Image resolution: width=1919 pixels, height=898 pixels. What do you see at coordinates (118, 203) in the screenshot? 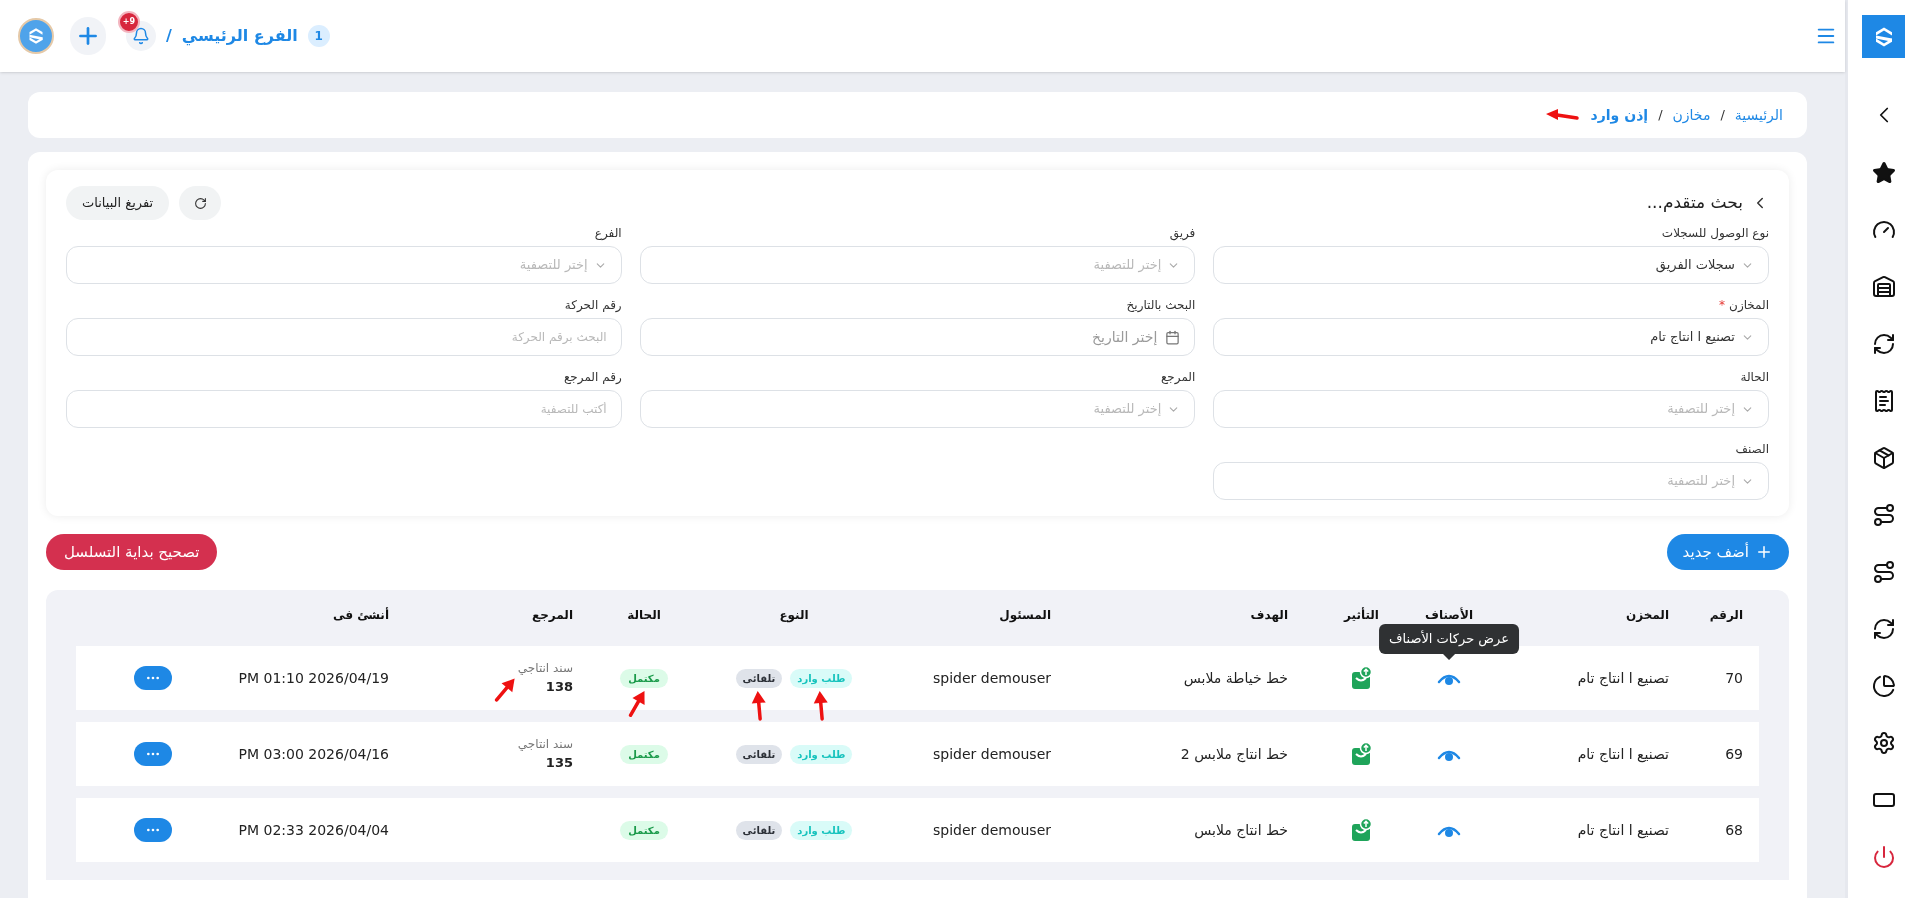
I see `clear-data-button: تفريغ البيانات` at bounding box center [118, 203].